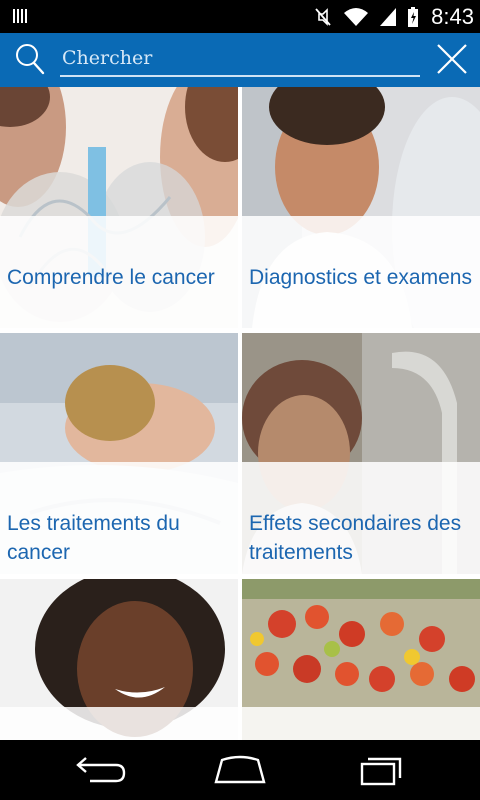 The height and width of the screenshot is (800, 480). What do you see at coordinates (323, 16) in the screenshot?
I see `mute-icon` at bounding box center [323, 16].